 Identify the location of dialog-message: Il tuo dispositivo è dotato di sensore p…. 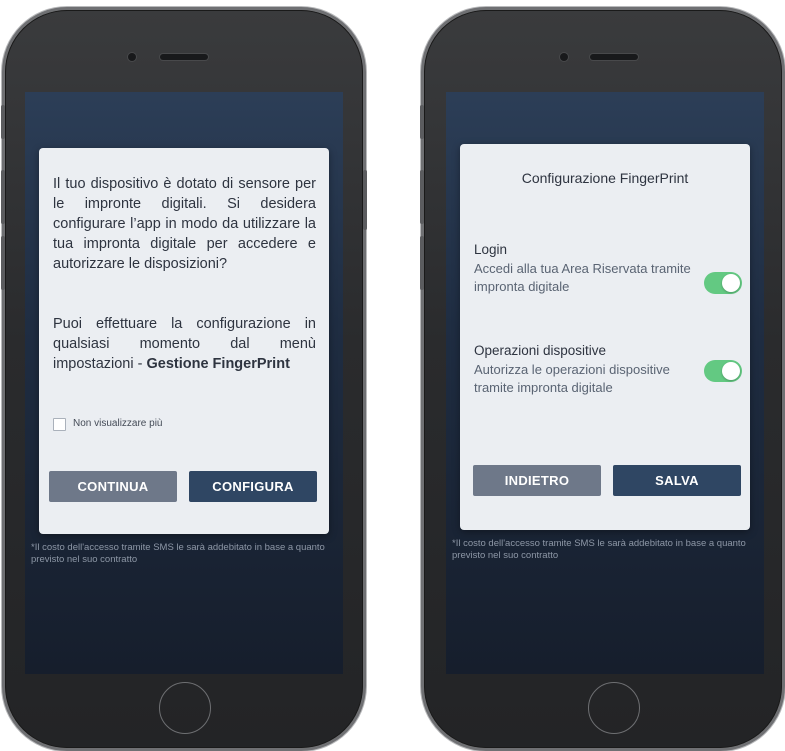
(184, 224).